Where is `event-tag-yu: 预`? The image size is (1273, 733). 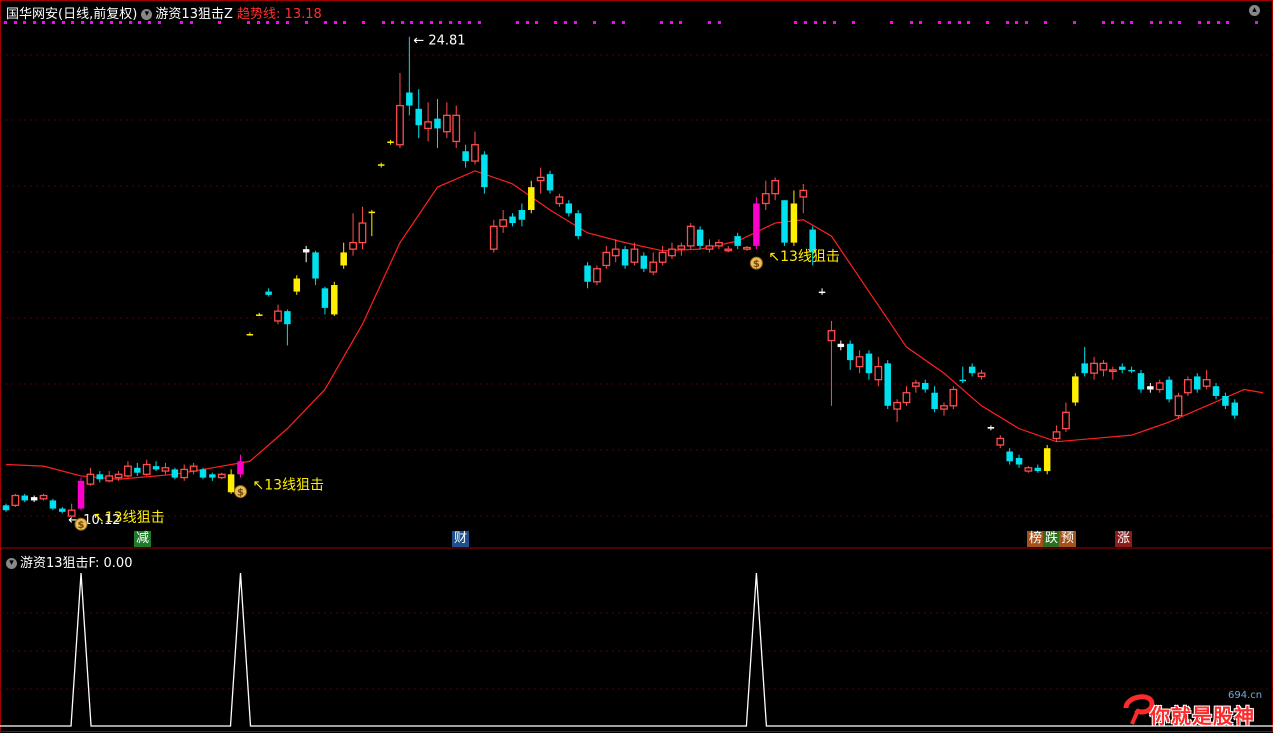
event-tag-yu: 预 is located at coordinates (1067, 539).